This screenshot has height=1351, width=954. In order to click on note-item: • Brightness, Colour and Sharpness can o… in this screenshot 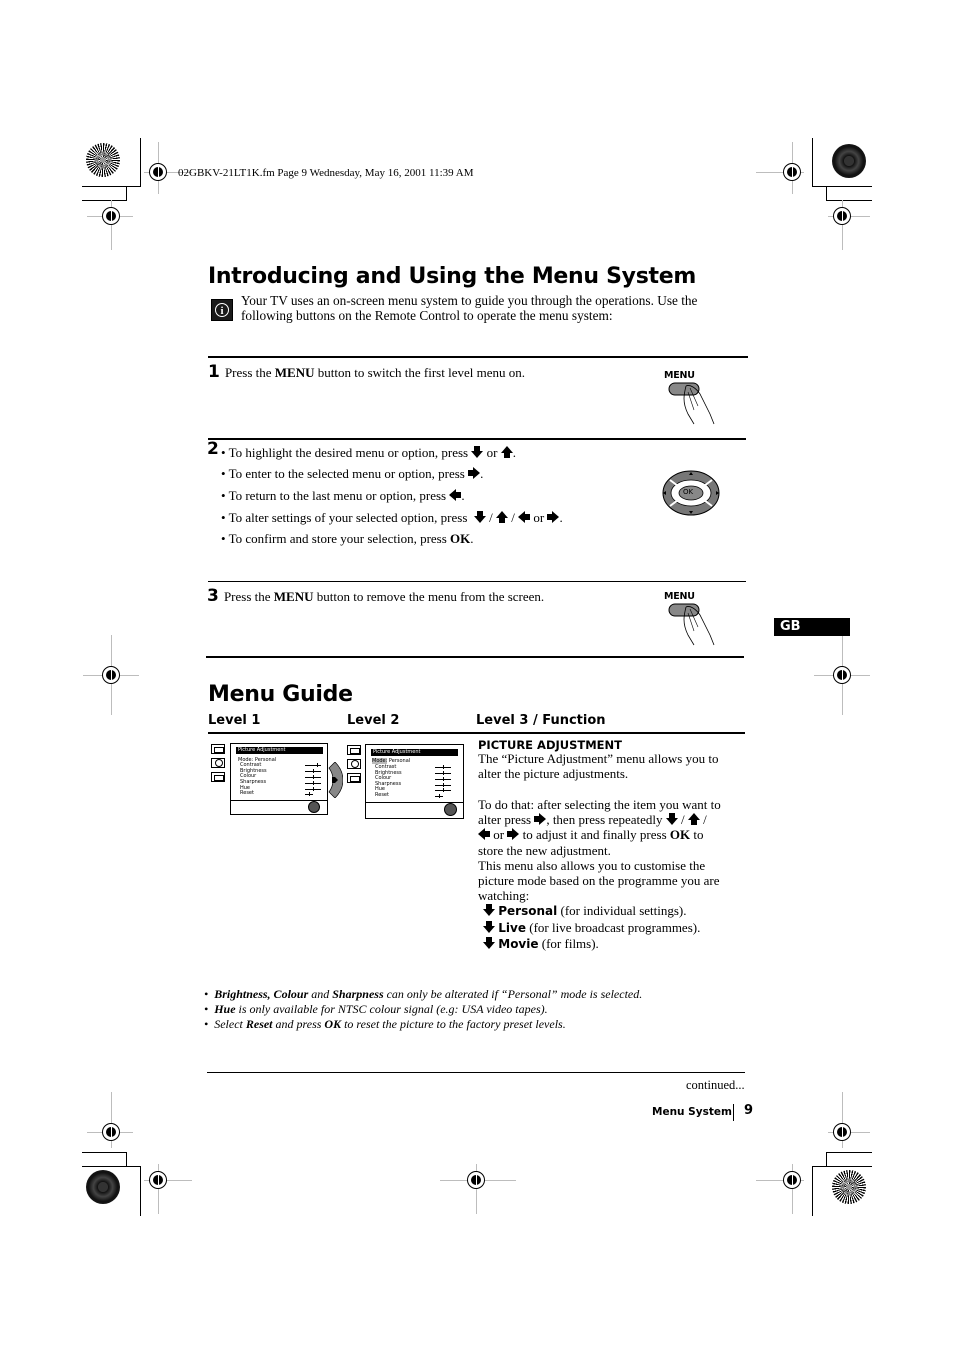, I will do `click(423, 994)`.